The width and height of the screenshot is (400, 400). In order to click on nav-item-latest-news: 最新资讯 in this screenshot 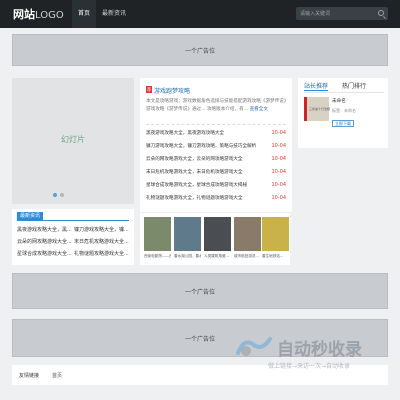, I will do `click(114, 14)`.